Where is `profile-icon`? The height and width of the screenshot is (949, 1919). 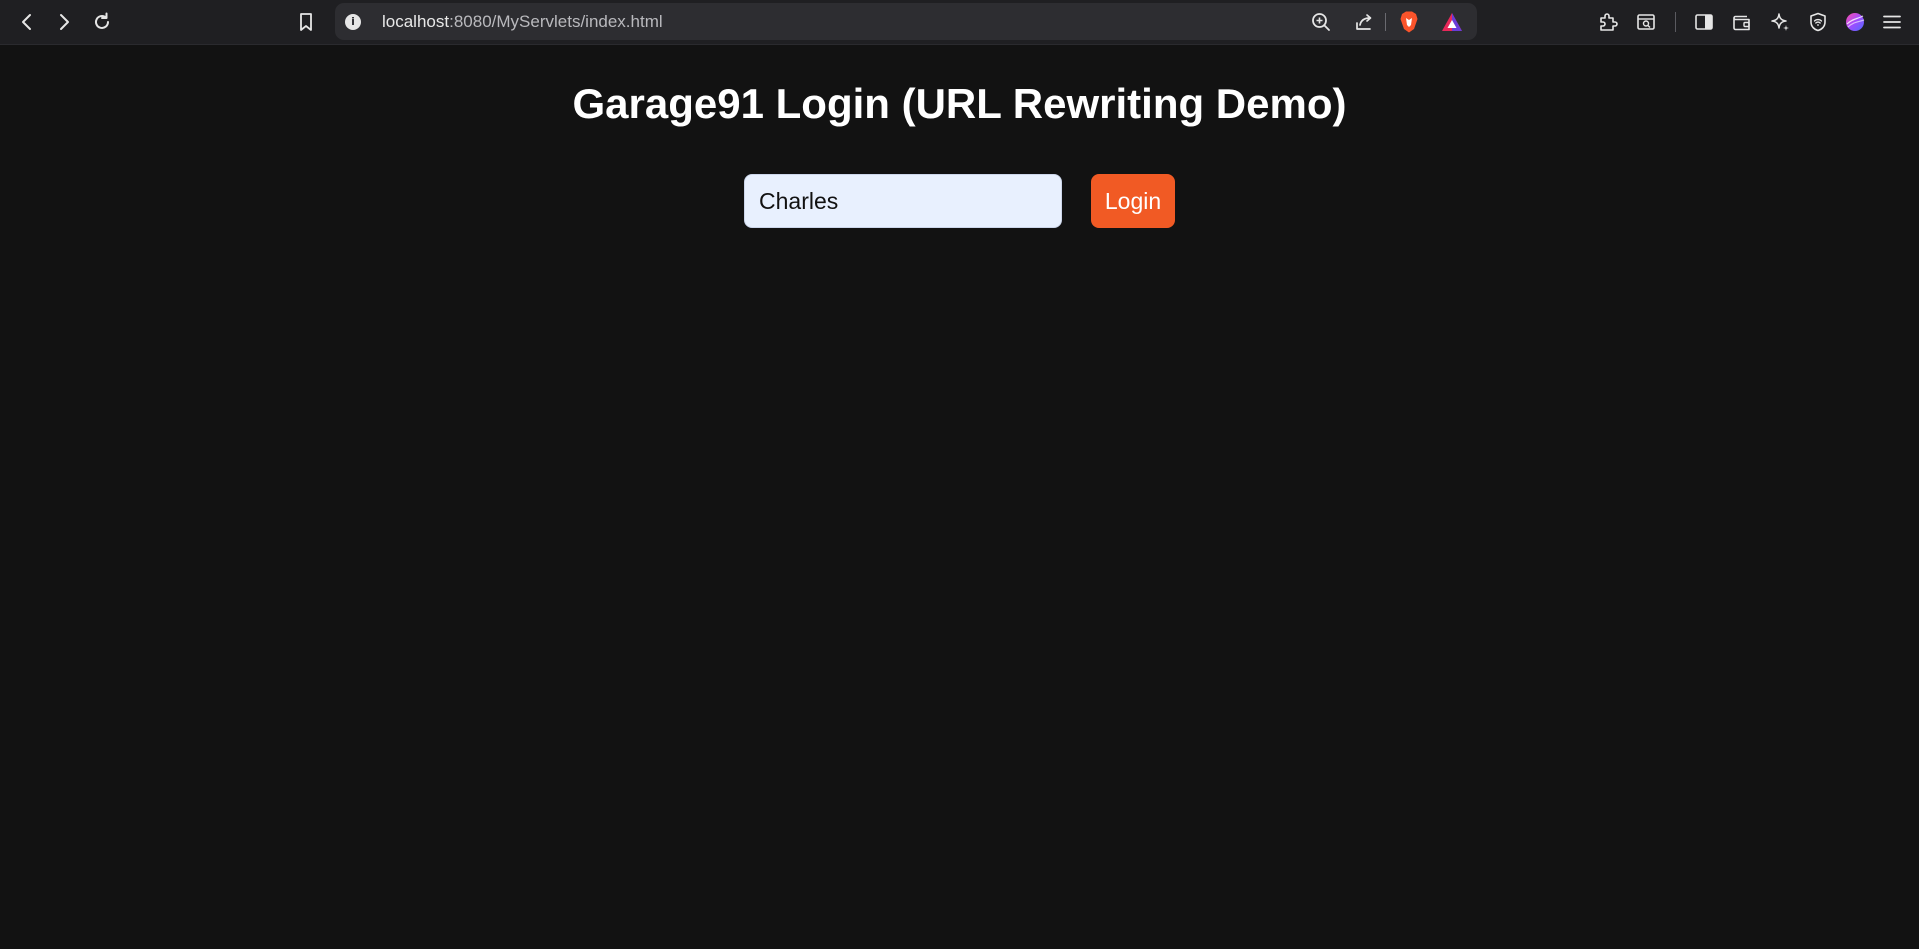 profile-icon is located at coordinates (1855, 22).